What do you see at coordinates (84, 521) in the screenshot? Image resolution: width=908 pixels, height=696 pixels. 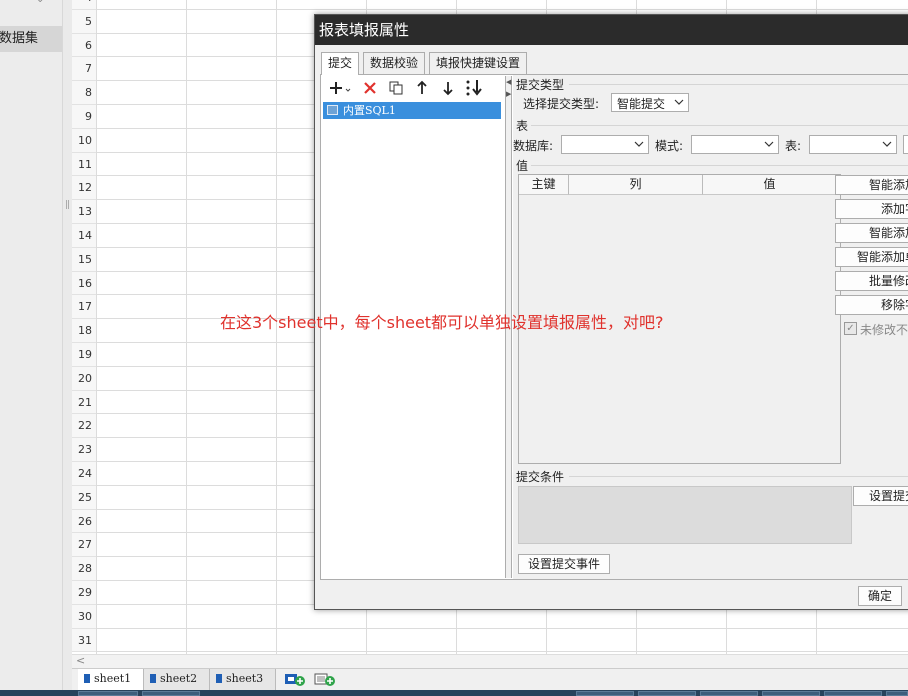 I see `row-header: 26` at bounding box center [84, 521].